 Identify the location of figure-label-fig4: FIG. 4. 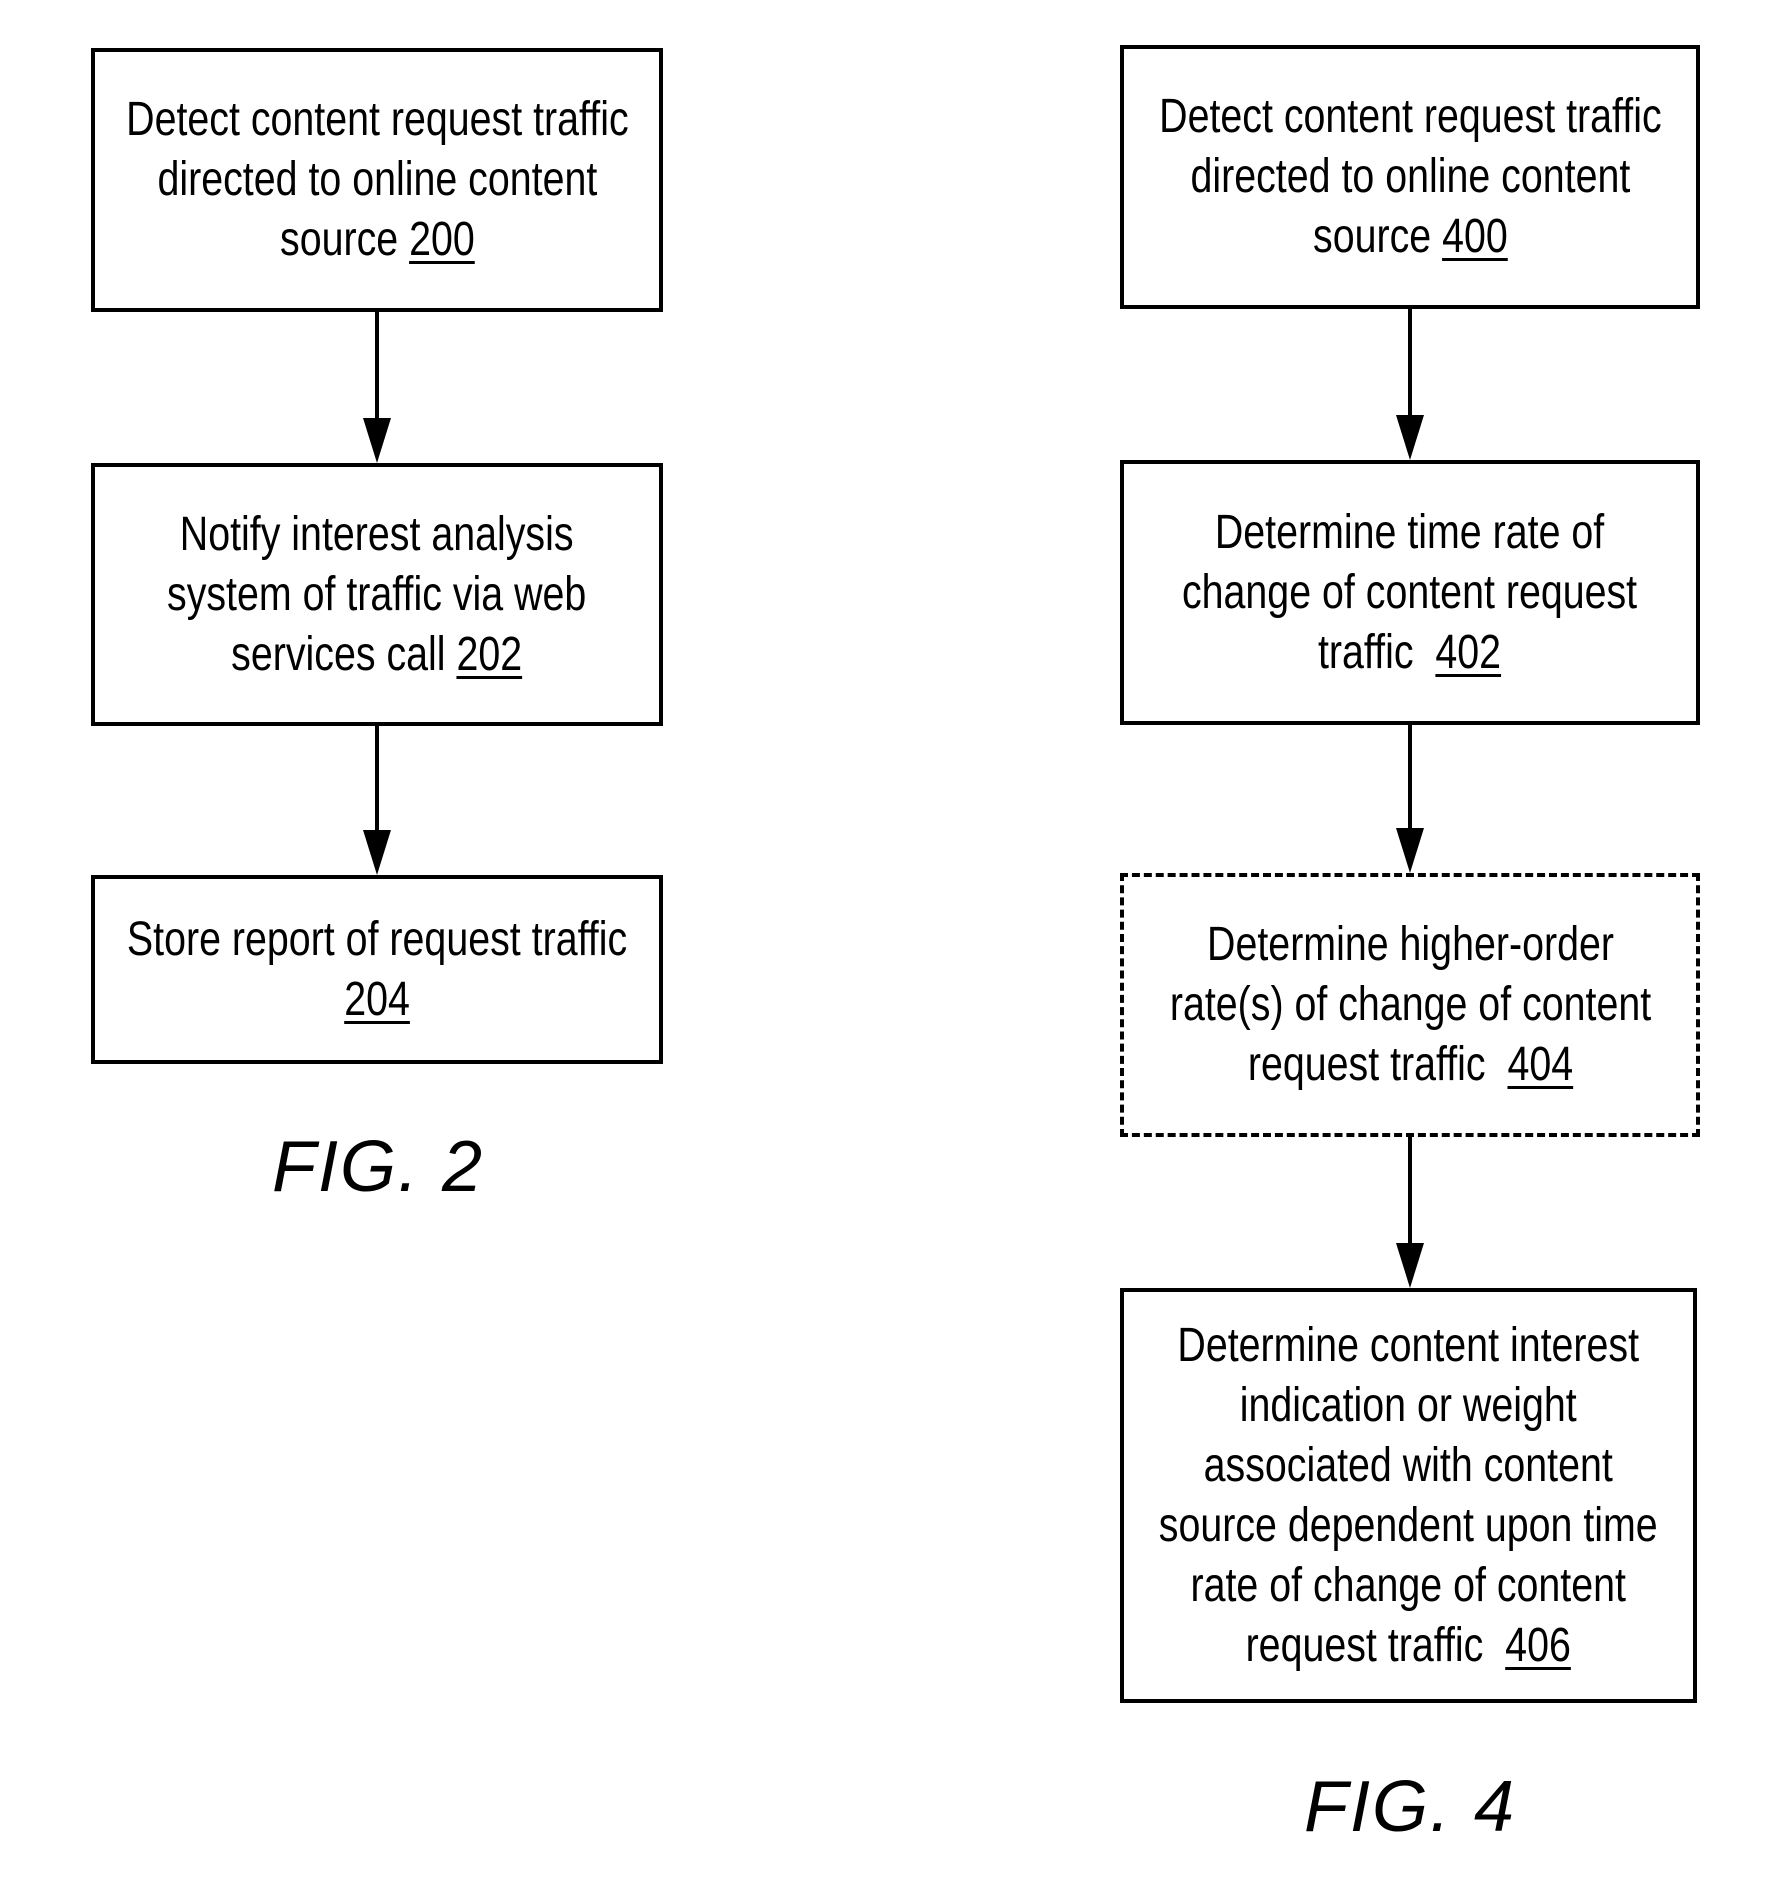
(1410, 1807).